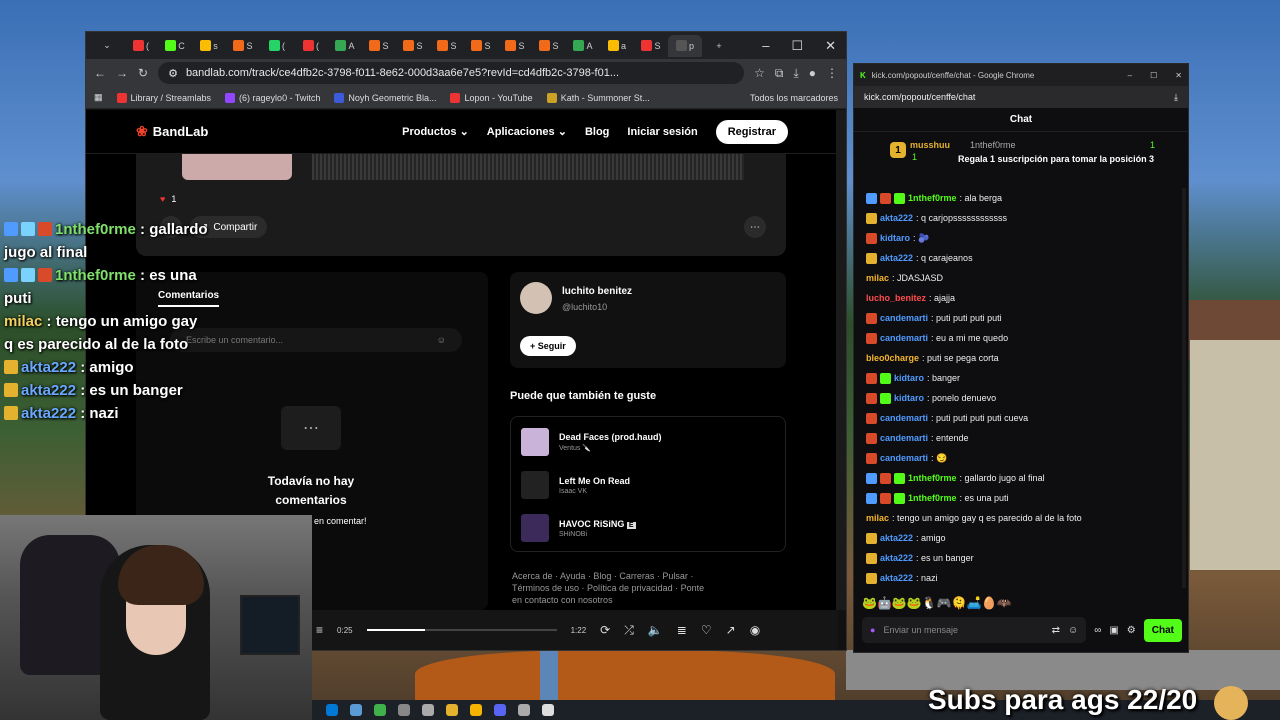 This screenshot has height=720, width=1280. I want to click on tab-search-button: ⌄, so click(107, 46).